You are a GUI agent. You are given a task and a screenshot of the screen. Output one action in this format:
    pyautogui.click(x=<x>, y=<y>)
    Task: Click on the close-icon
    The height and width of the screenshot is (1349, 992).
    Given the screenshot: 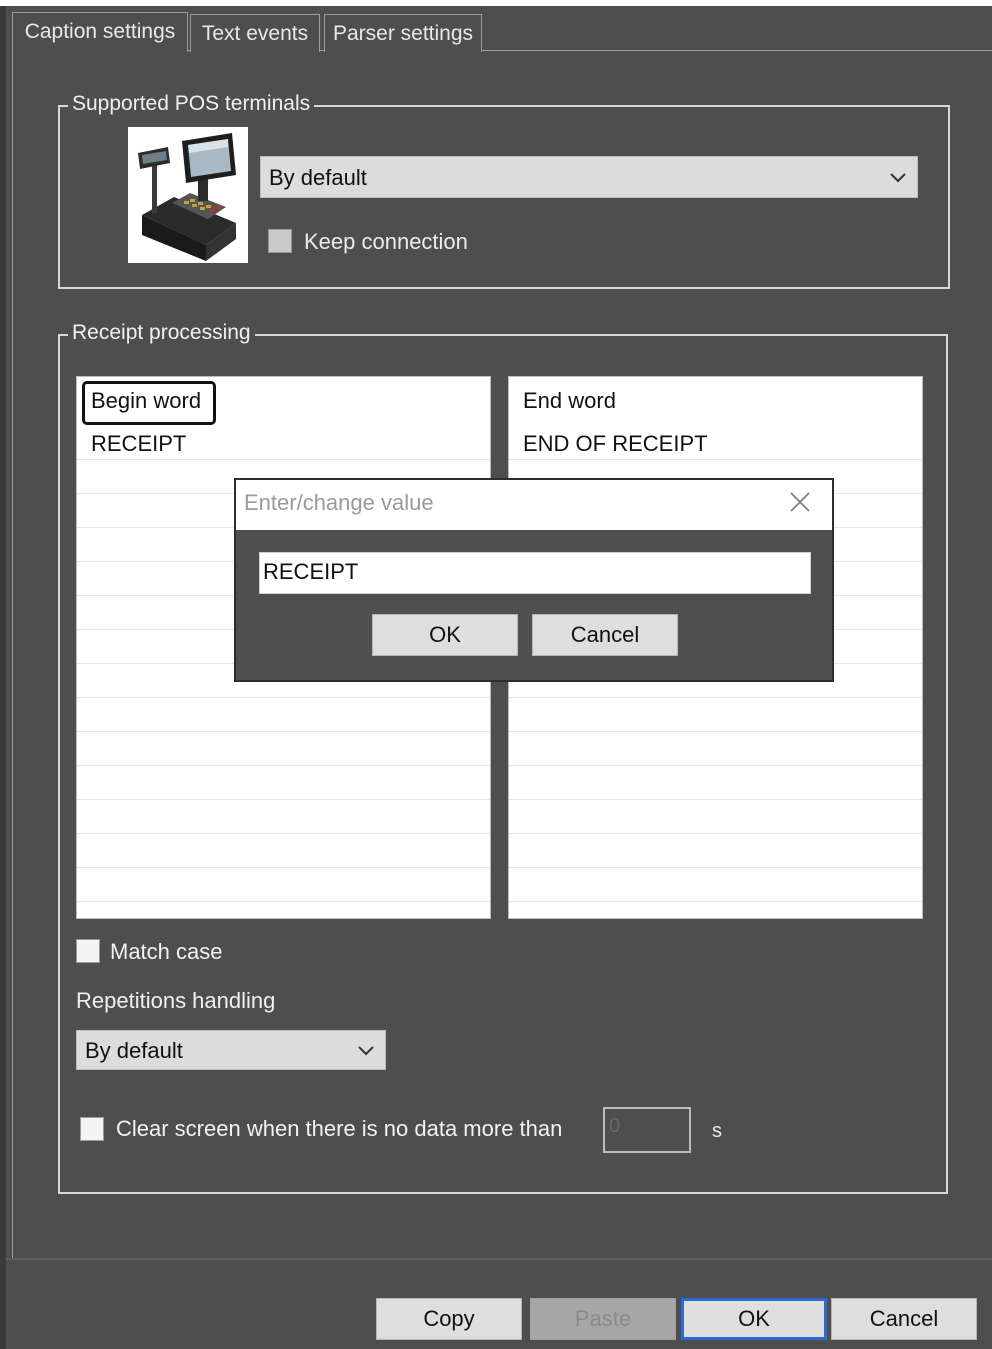 What is the action you would take?
    pyautogui.click(x=800, y=502)
    